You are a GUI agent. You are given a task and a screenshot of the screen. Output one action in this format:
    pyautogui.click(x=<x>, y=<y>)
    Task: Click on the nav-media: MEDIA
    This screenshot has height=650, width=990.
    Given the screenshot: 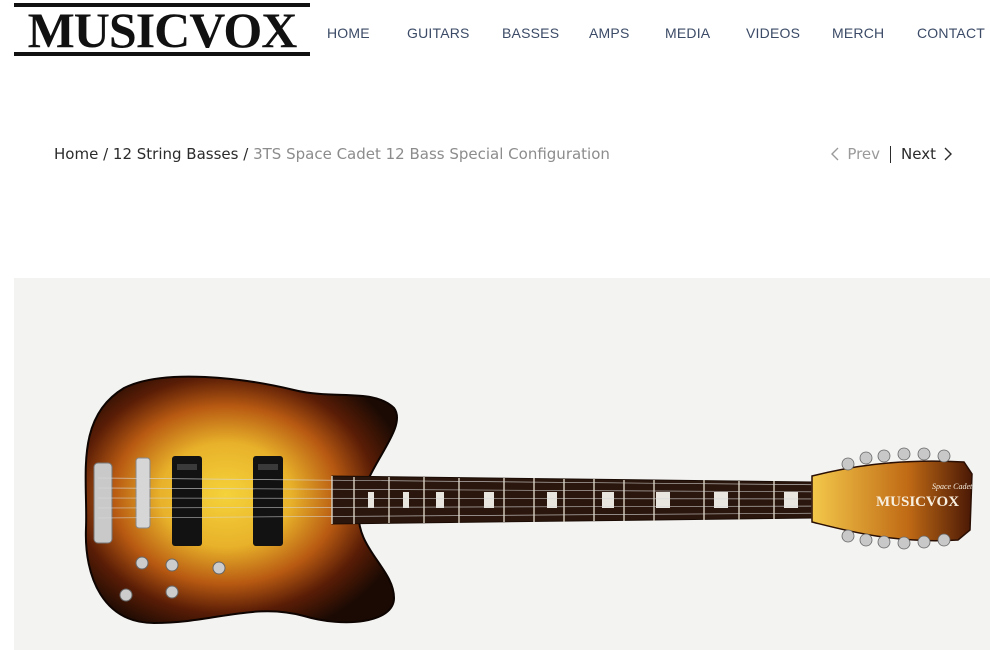 What is the action you would take?
    pyautogui.click(x=687, y=33)
    